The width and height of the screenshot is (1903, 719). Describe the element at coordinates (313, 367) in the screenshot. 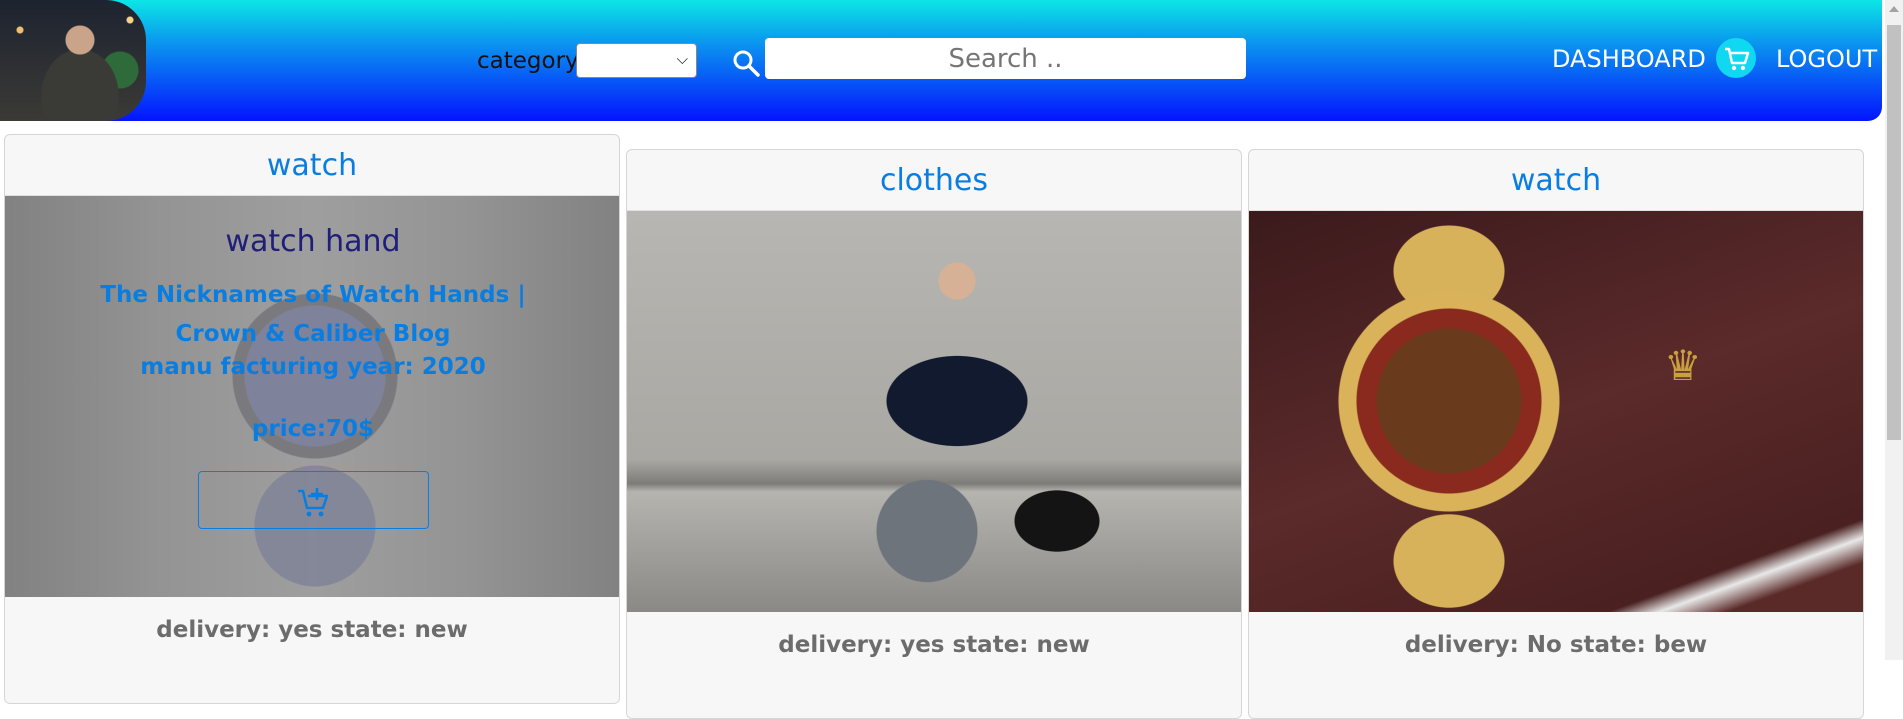

I see `product-year: manu facturing year: 2020` at that location.